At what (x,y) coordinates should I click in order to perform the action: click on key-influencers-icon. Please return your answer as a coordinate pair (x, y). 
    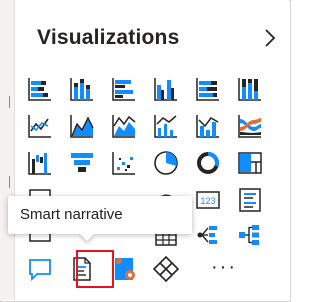
    Looking at the image, I should click on (208, 235).